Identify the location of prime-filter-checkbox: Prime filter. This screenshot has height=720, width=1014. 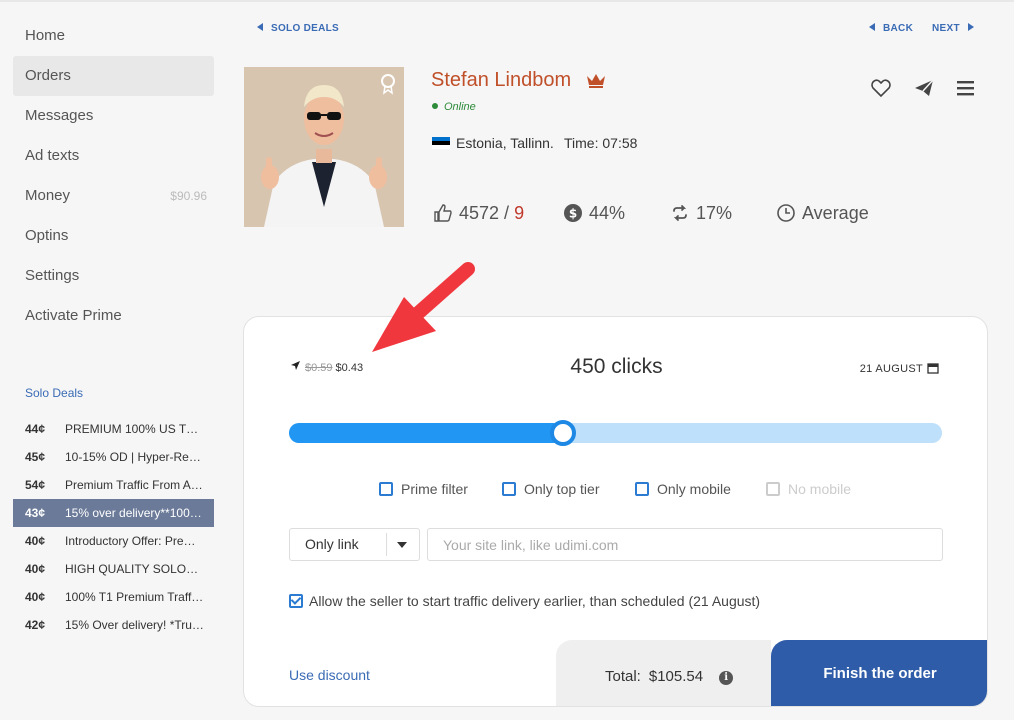
(423, 490).